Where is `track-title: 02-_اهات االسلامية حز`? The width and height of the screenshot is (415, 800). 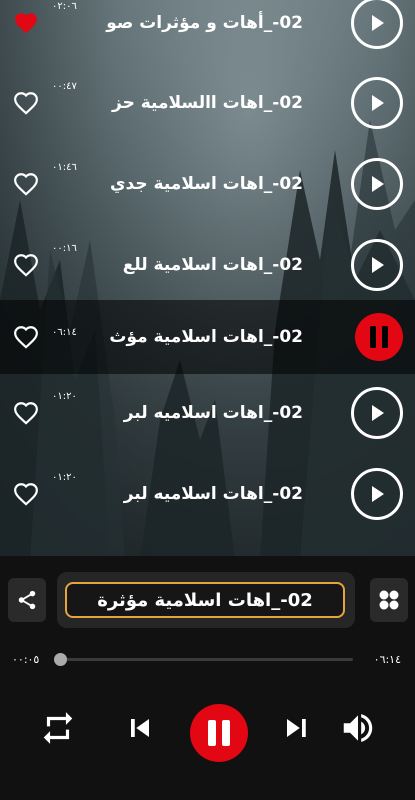
track-title: 02-_اهات االسلامية حز is located at coordinates (207, 103).